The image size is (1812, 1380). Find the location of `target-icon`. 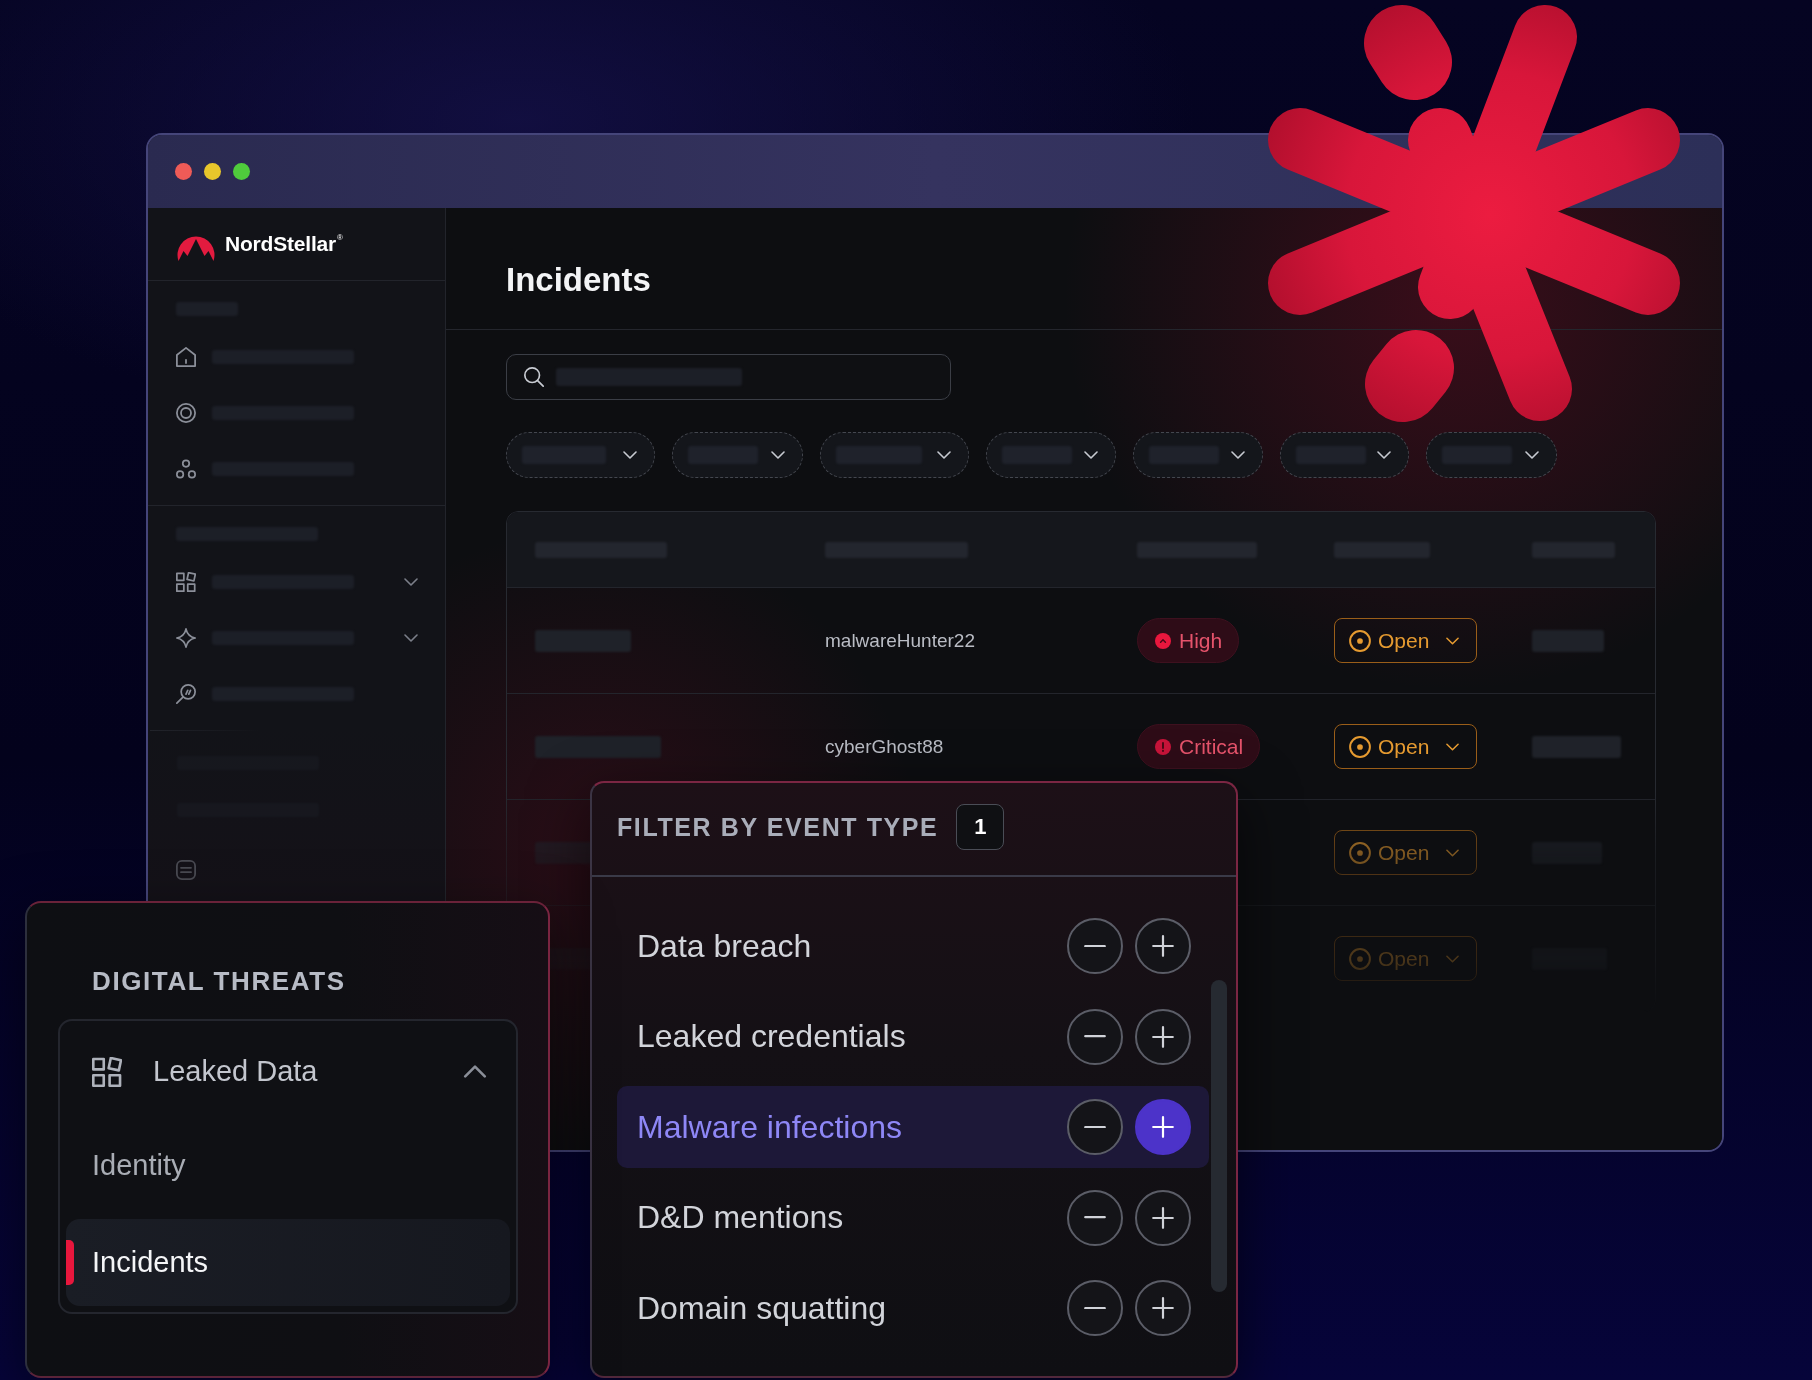

target-icon is located at coordinates (186, 413).